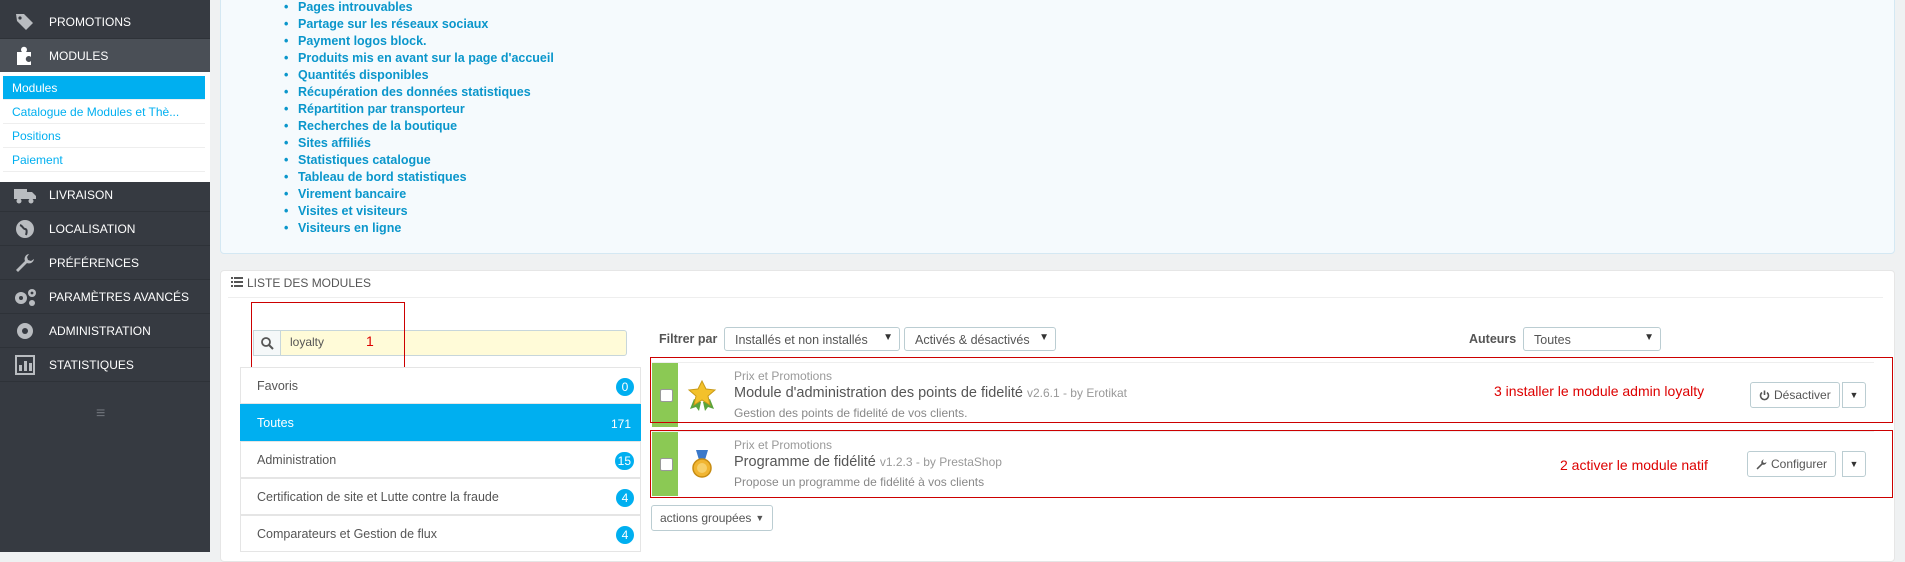  Describe the element at coordinates (440, 422) in the screenshot. I see `category-toutes: Toutes 171` at that location.